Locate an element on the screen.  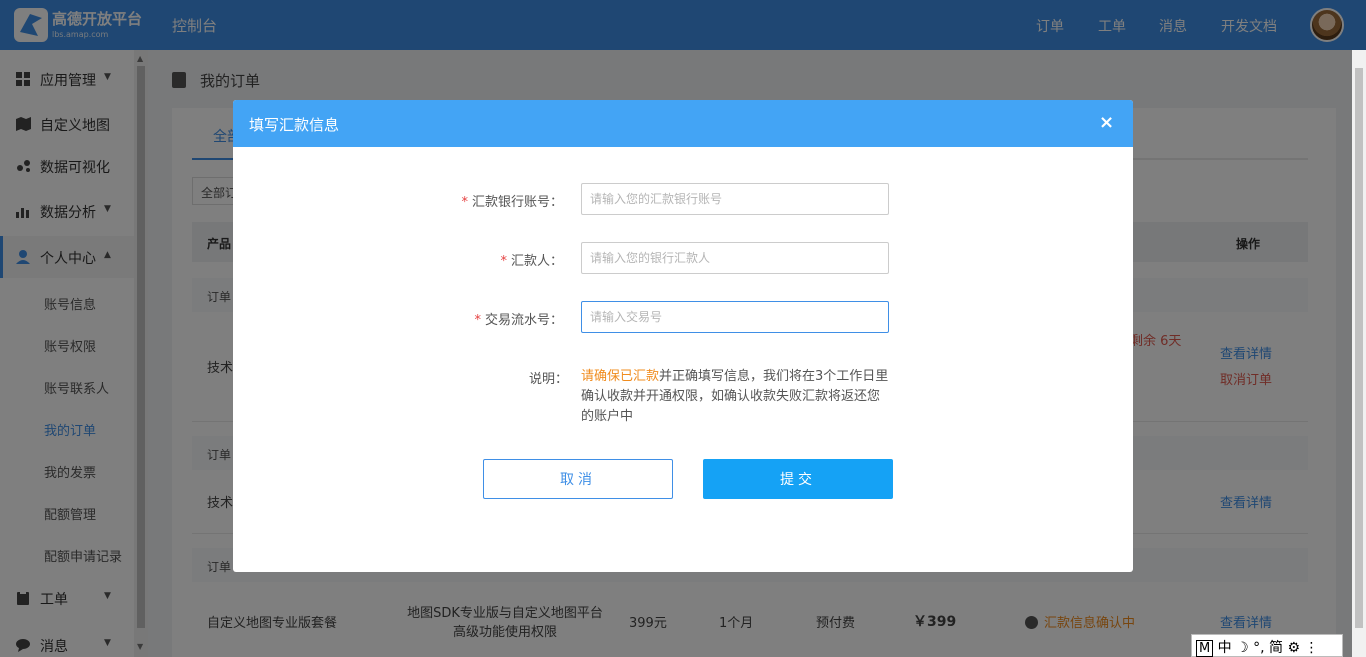
ime-status: 中 ☽ °, 简 ⚙ ⋮ is located at coordinates (1268, 648).